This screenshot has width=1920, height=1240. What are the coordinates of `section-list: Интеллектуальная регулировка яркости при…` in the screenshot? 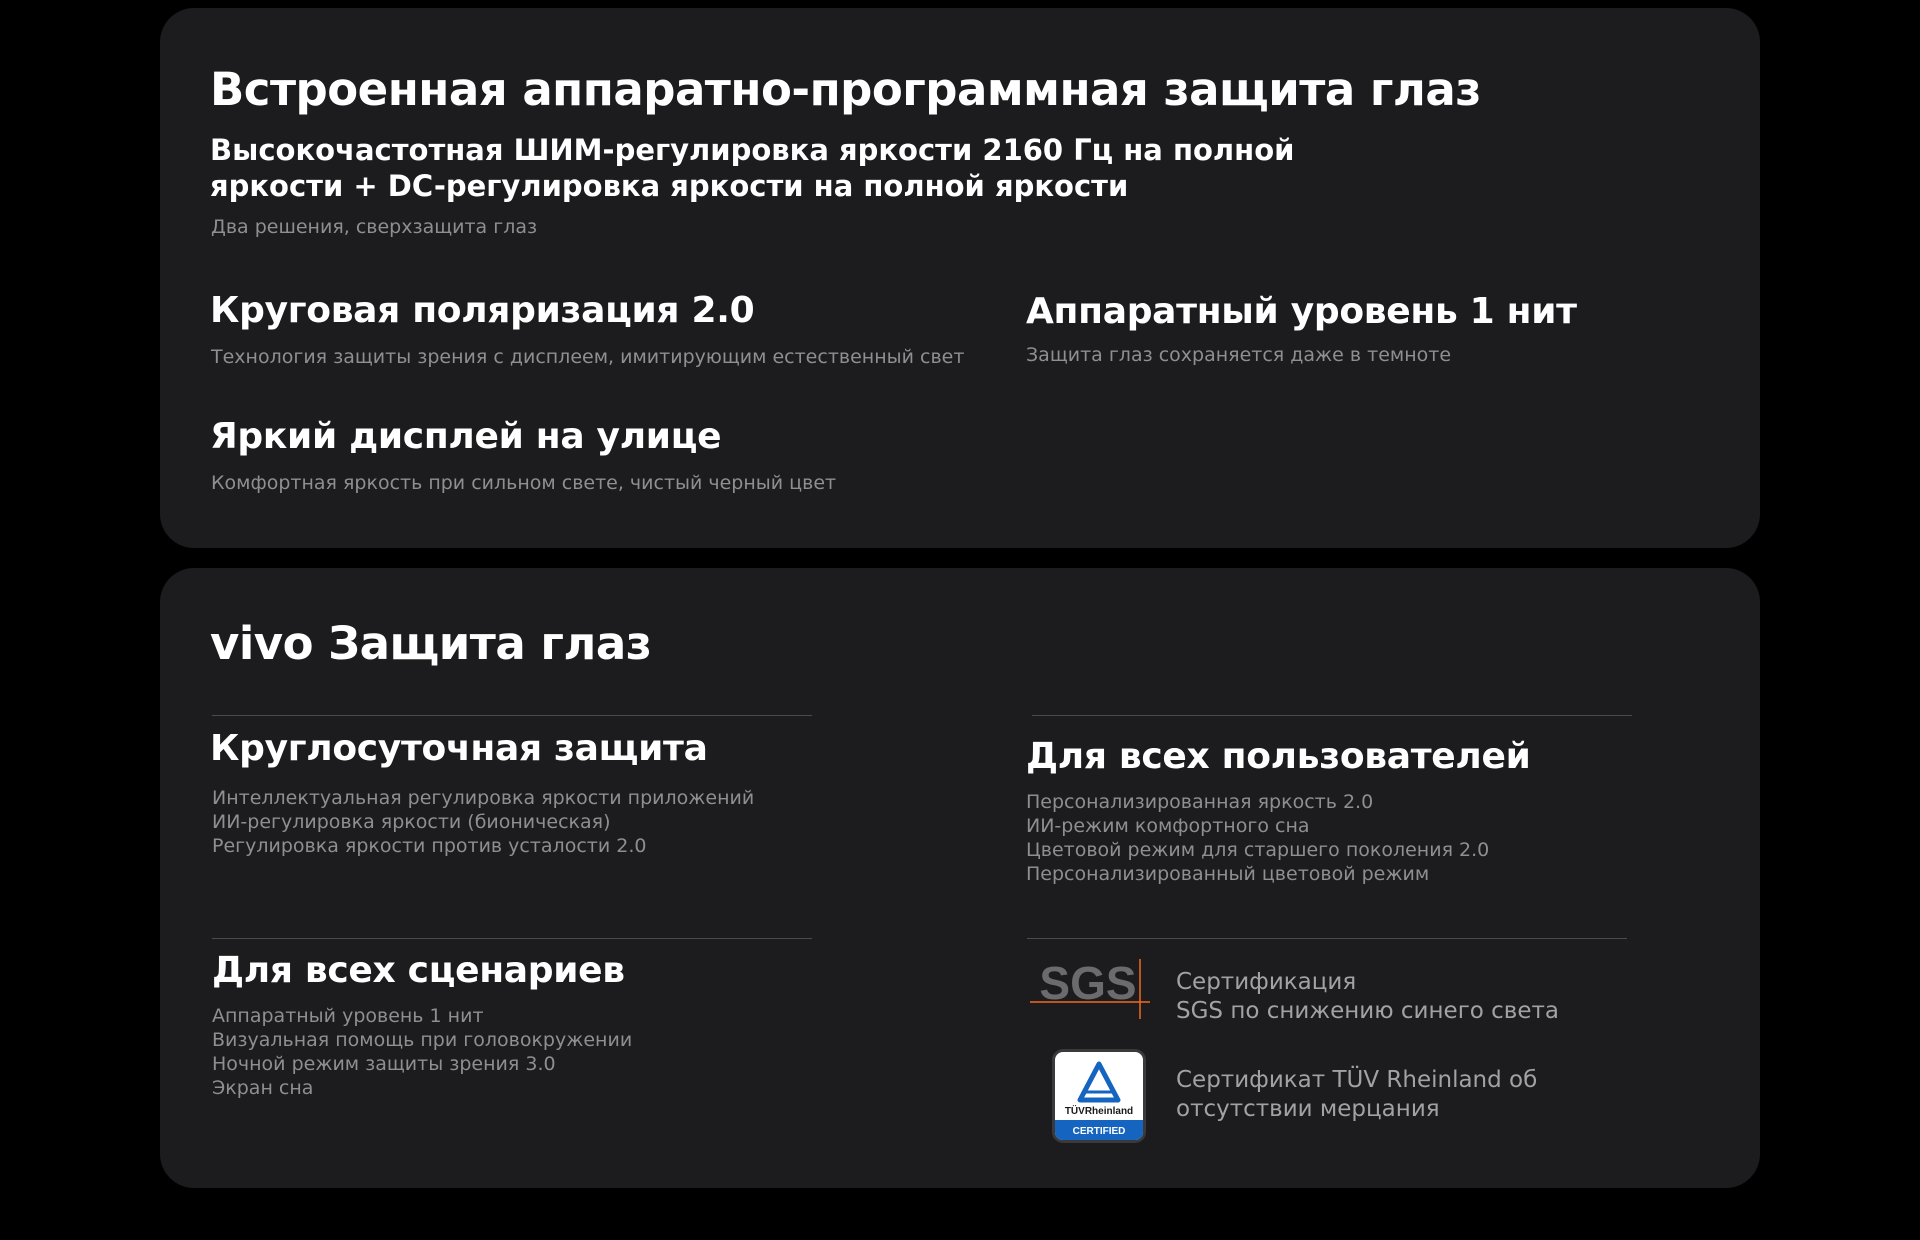 It's located at (483, 822).